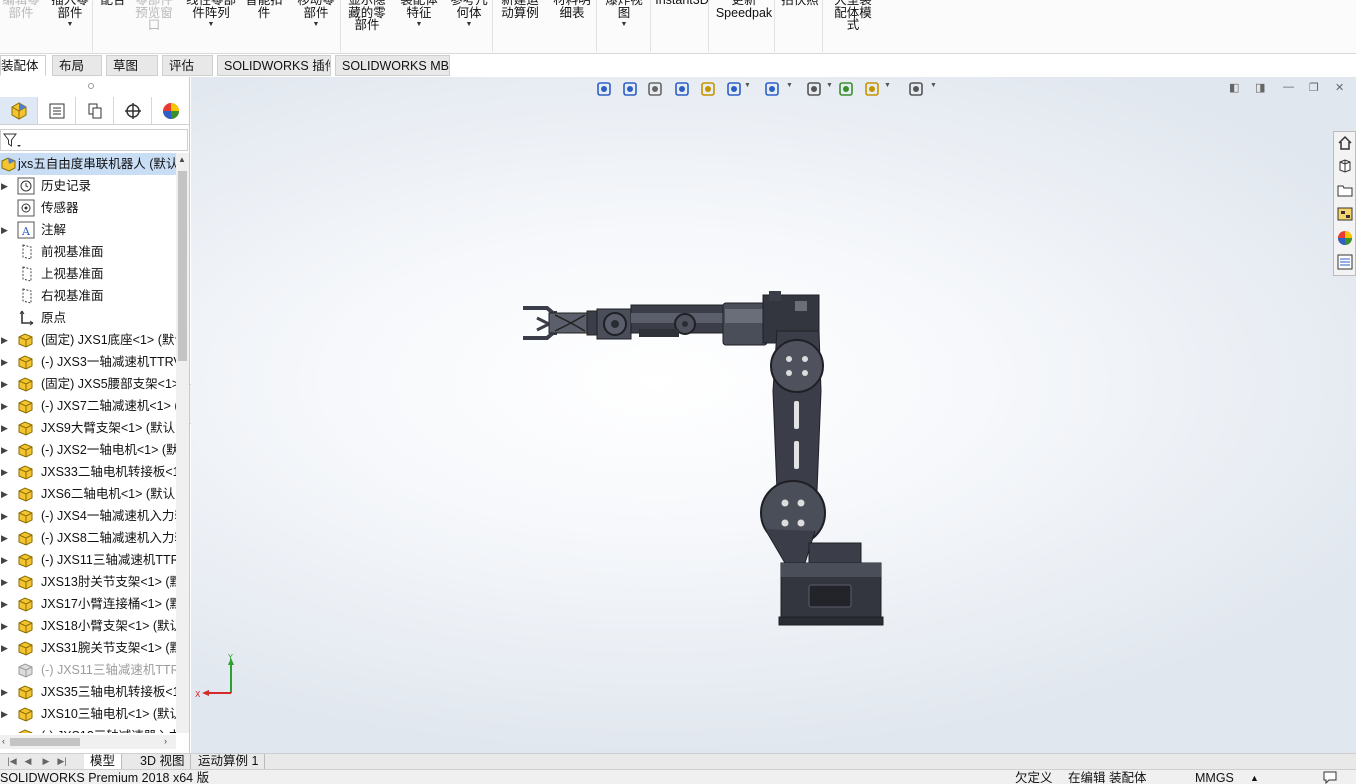  Describe the element at coordinates (1260, 87) in the screenshot. I see `tile-right-icon: ◨` at that location.